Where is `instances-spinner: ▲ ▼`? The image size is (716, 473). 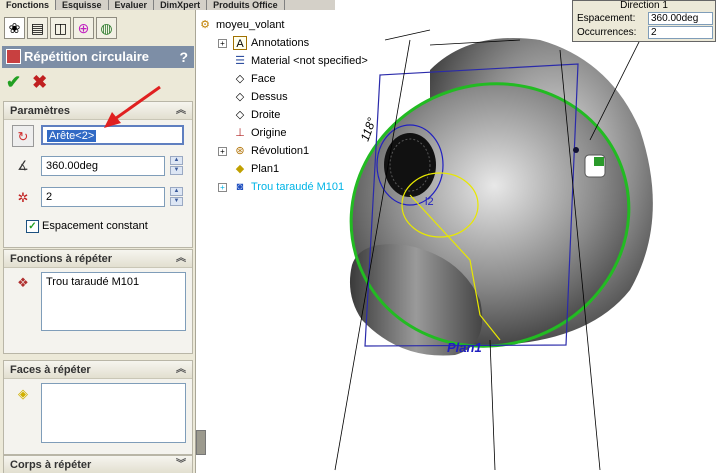
instances-spinner: ▲ ▼ is located at coordinates (176, 197).